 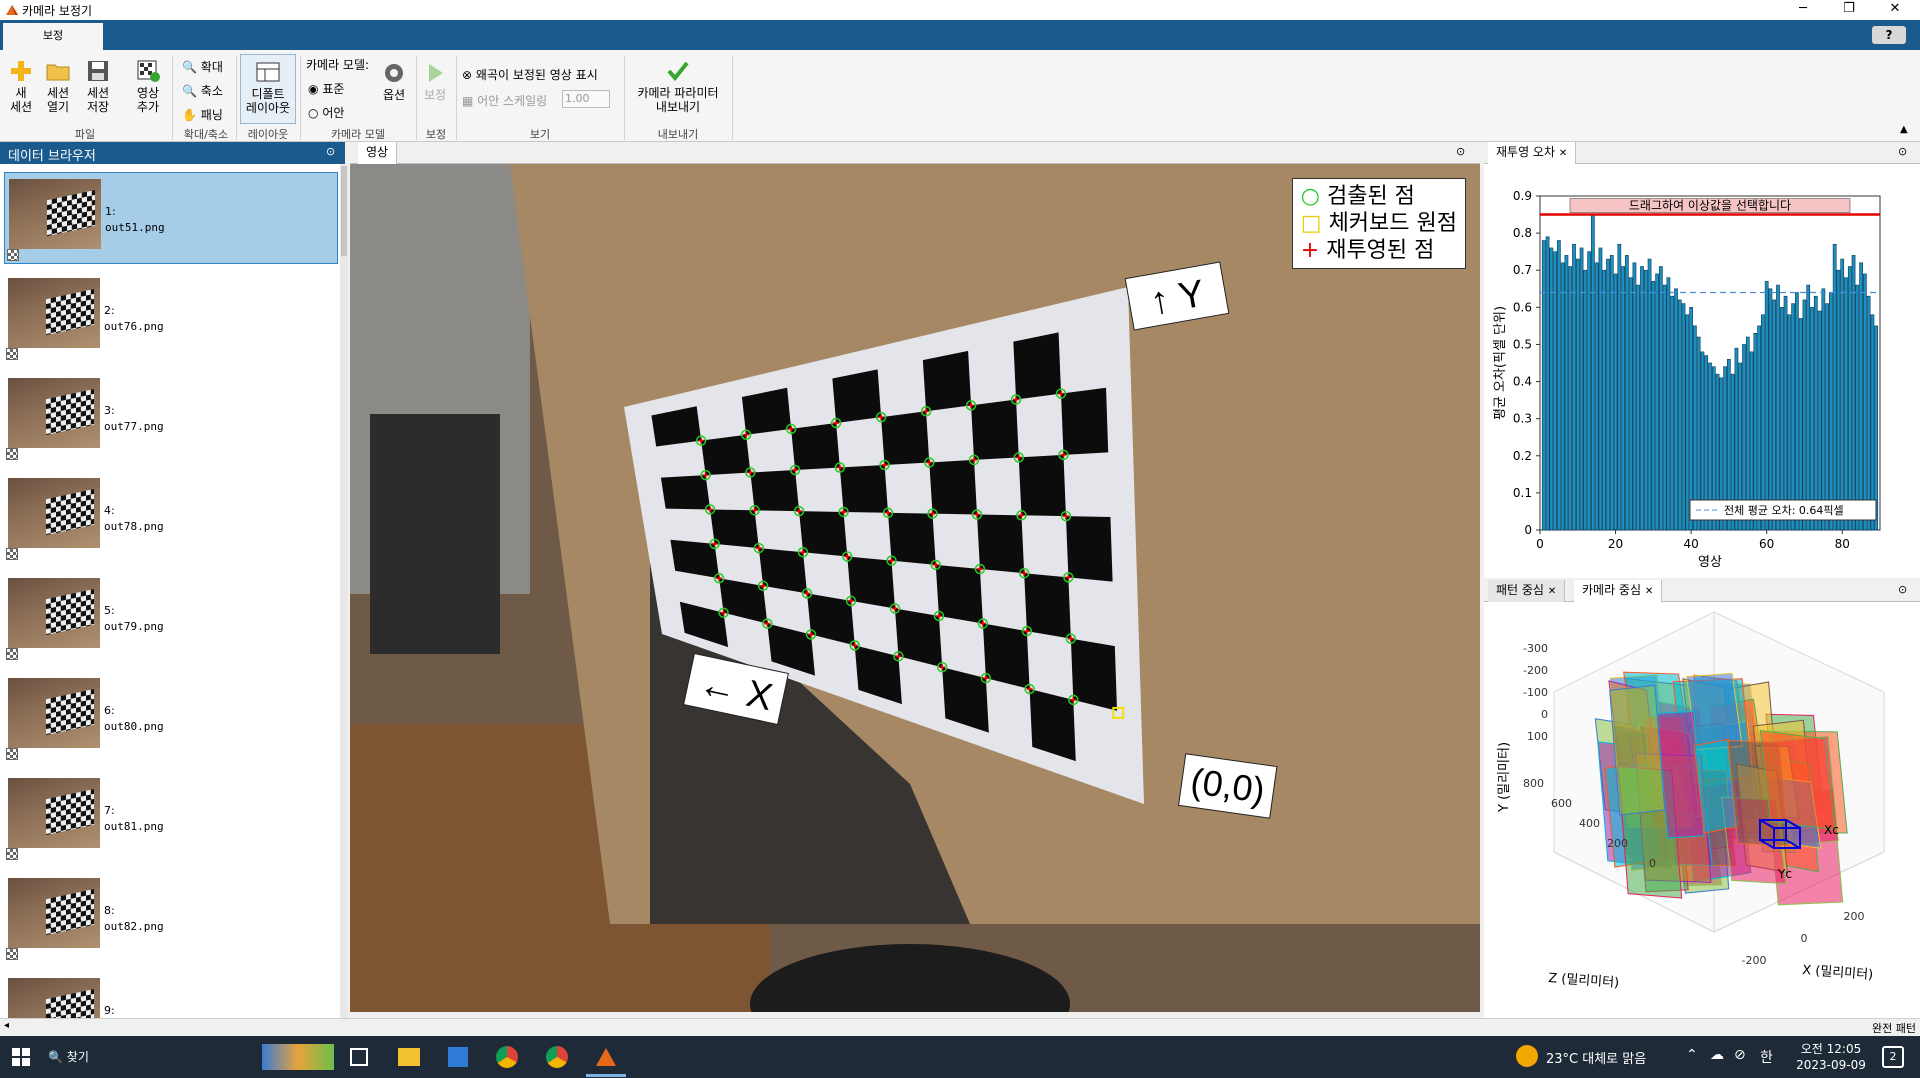 I want to click on fisheye-radio: ○ 어안, so click(x=326, y=112).